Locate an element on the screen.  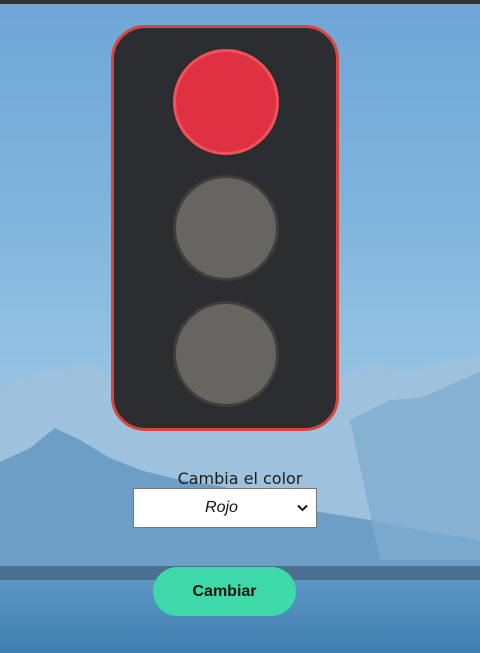
color-select: Rojo is located at coordinates (225, 508).